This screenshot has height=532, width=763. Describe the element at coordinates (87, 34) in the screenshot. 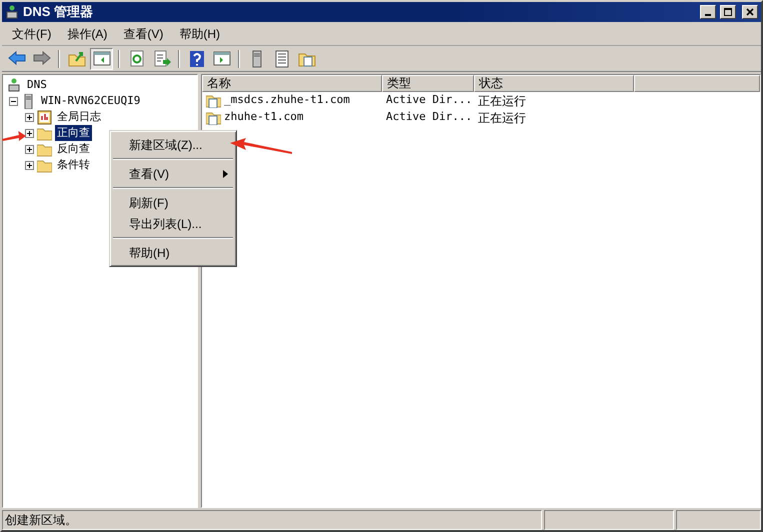

I see `menu-item: 操作(A)` at that location.